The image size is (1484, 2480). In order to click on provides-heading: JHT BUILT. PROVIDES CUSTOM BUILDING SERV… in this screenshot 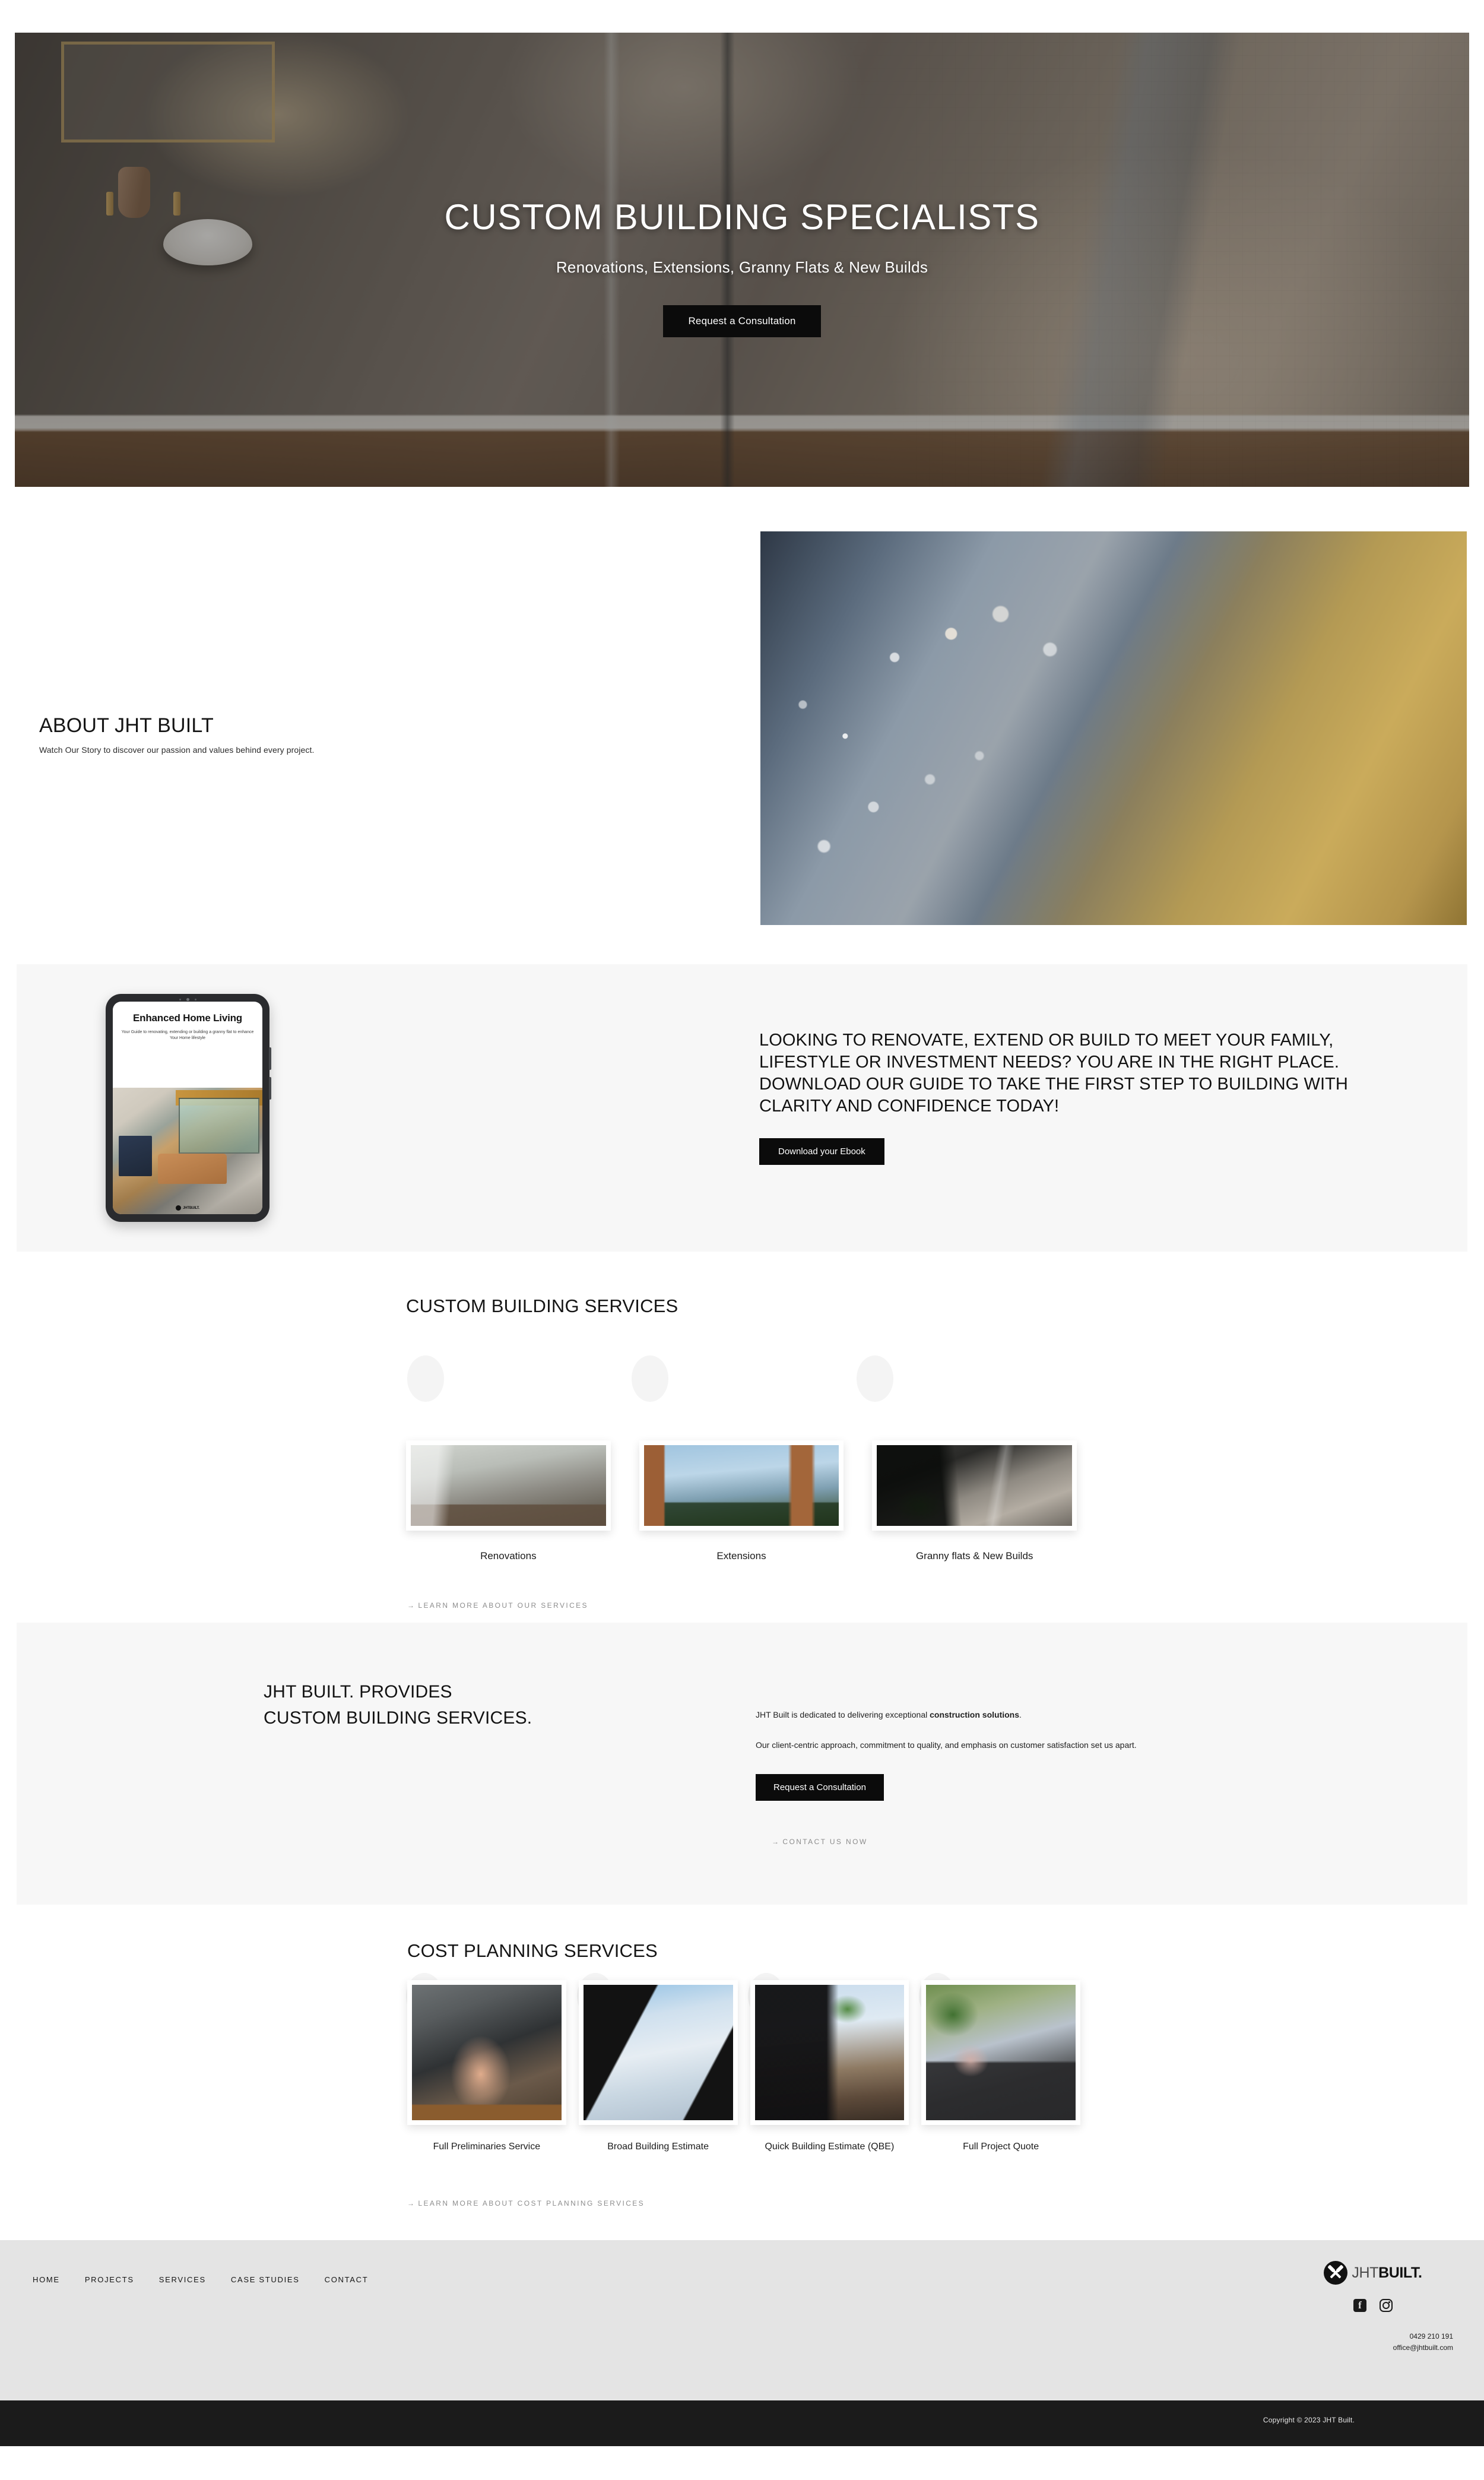, I will do `click(398, 1705)`.